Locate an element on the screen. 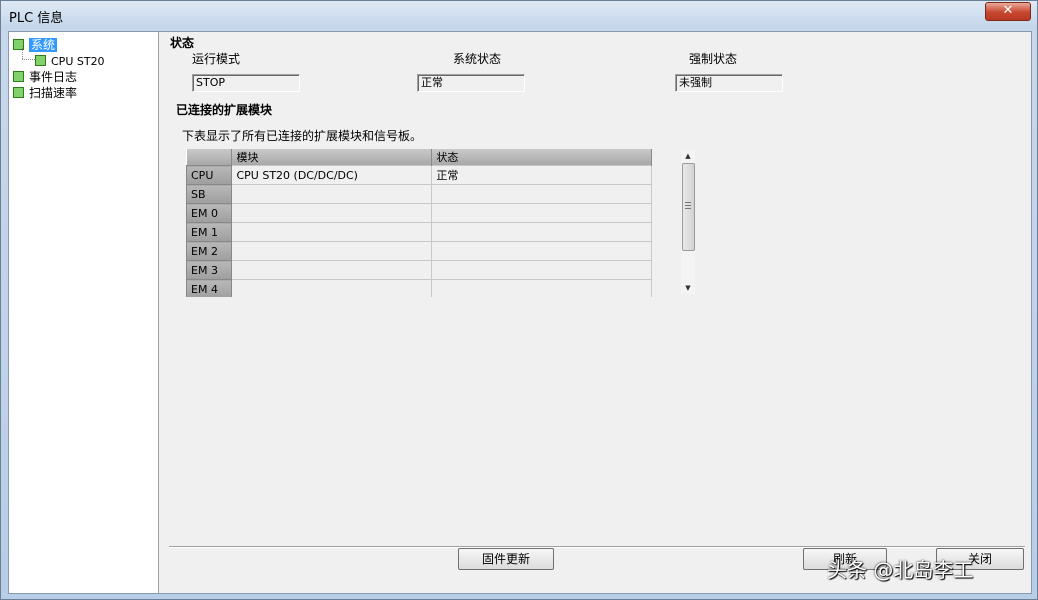 Image resolution: width=1038 pixels, height=600 pixels. force-status-field: 未强制 is located at coordinates (729, 83).